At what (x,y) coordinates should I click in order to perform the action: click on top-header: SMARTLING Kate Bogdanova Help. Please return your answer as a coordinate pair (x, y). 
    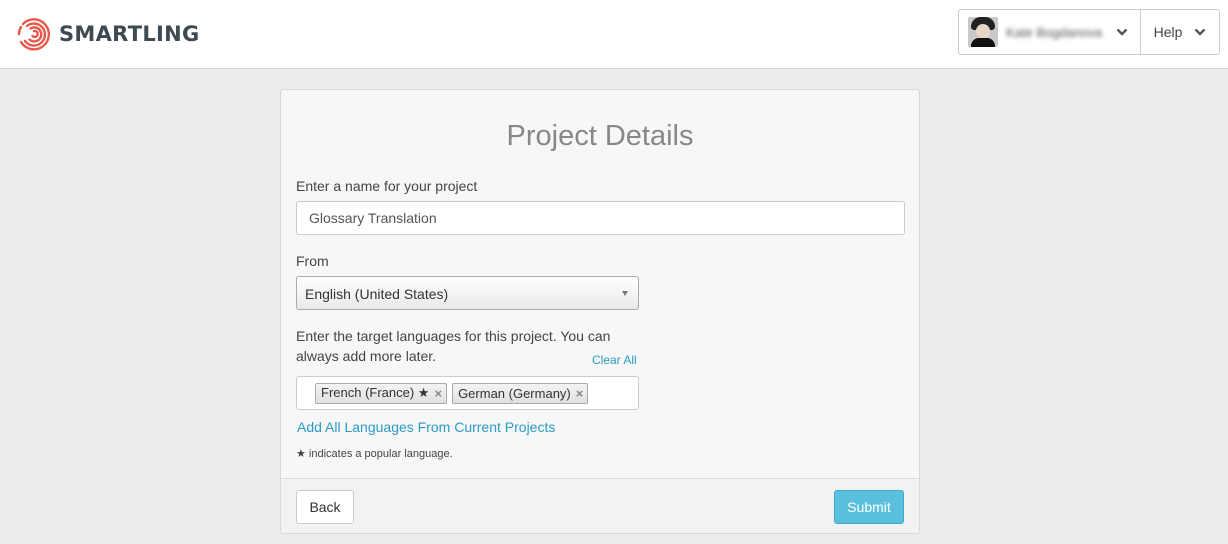
    Looking at the image, I should click on (614, 34).